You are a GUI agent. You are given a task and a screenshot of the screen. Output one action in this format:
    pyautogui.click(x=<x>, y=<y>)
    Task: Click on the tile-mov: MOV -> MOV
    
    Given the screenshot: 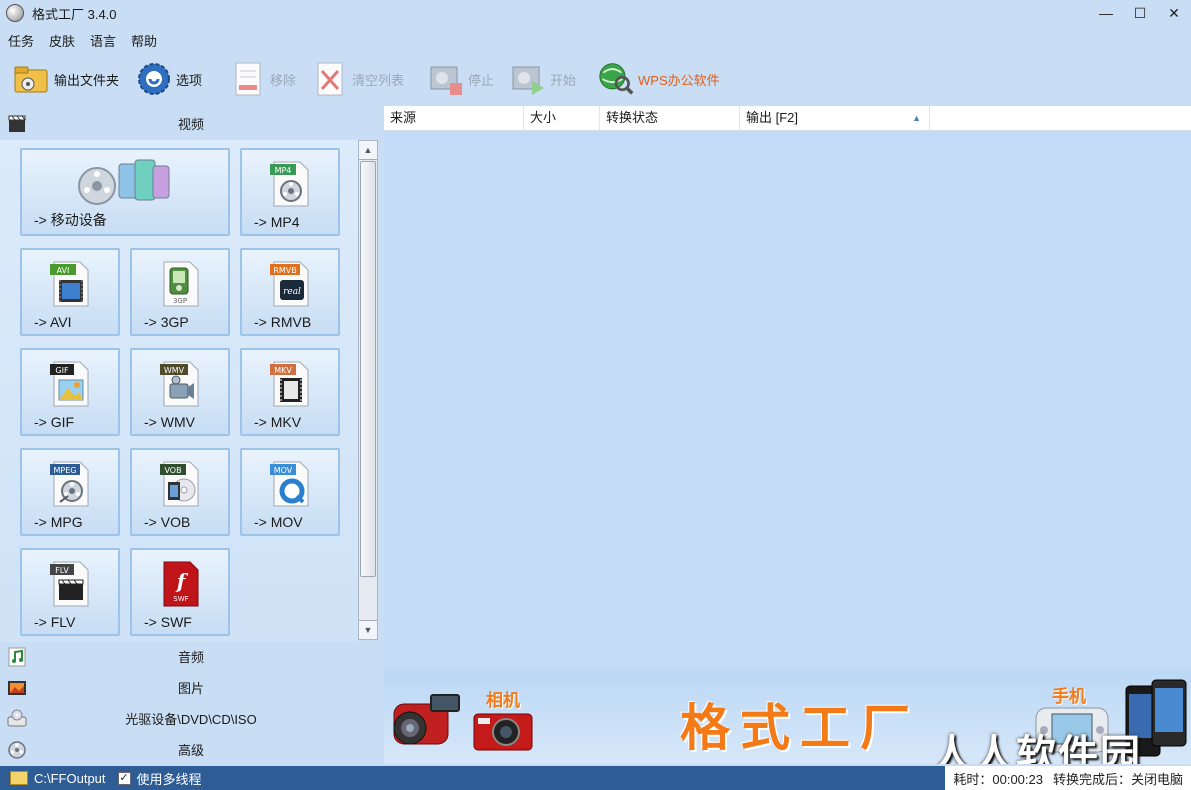 What is the action you would take?
    pyautogui.click(x=290, y=492)
    